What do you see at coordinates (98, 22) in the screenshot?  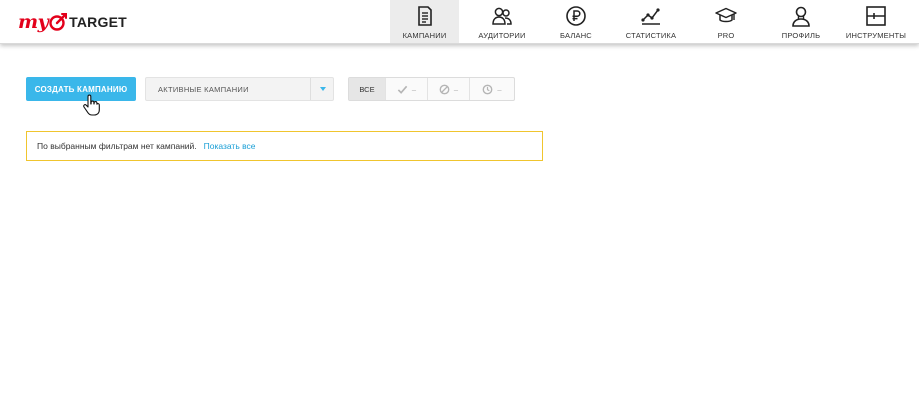 I see `logo-target-text: TARGET` at bounding box center [98, 22].